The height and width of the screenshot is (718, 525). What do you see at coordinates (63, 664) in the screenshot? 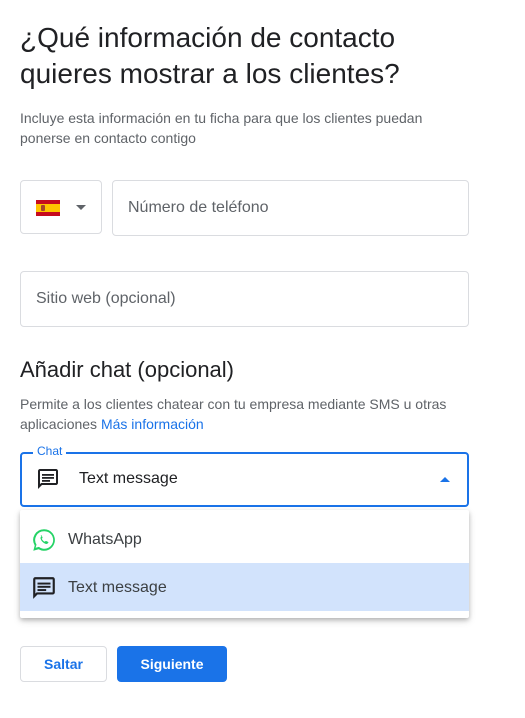
I see `skip-button: Saltar` at bounding box center [63, 664].